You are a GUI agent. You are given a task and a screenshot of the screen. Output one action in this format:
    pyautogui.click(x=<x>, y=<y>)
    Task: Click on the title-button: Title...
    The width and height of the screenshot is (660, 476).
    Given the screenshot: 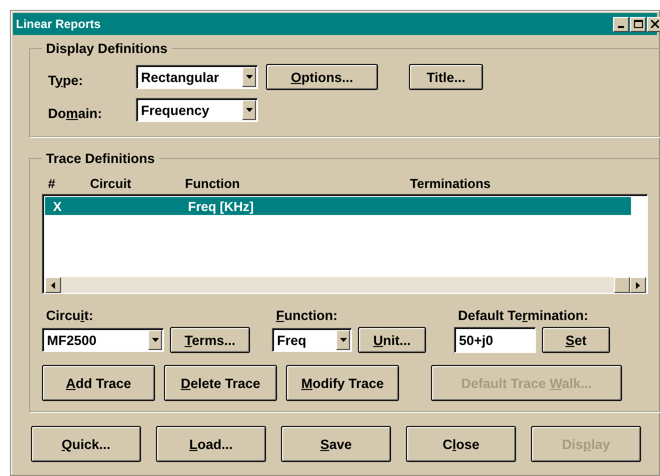 What is the action you would take?
    pyautogui.click(x=446, y=77)
    